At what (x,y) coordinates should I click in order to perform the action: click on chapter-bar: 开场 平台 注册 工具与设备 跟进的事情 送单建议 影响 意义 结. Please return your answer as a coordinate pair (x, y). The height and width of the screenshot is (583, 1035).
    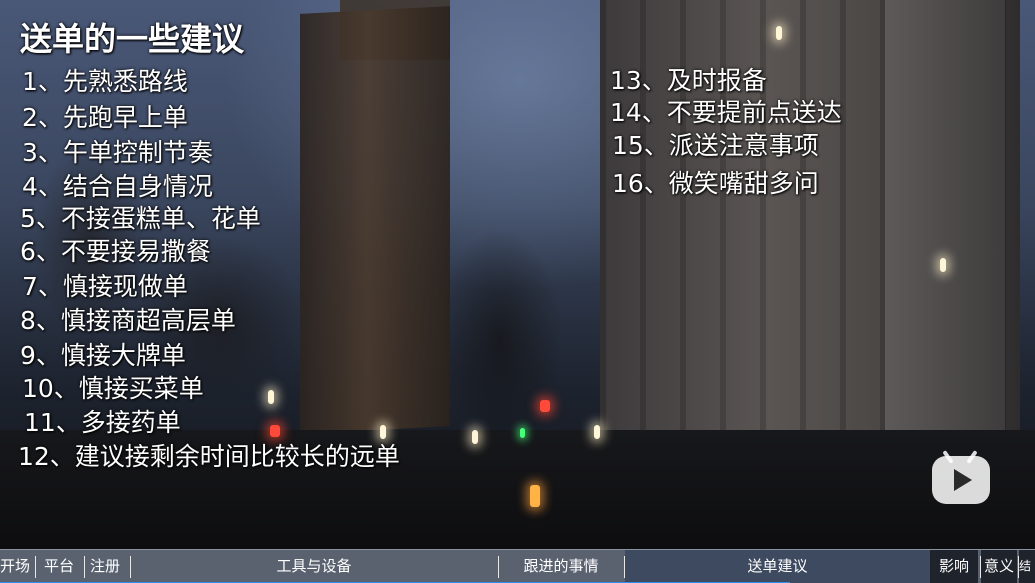
    Looking at the image, I should click on (517, 566).